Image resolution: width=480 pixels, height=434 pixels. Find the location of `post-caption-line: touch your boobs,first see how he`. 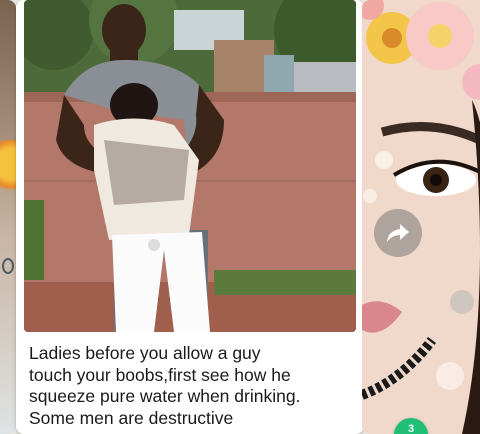

post-caption-line: touch your boobs,first see how he is located at coordinates (160, 374).